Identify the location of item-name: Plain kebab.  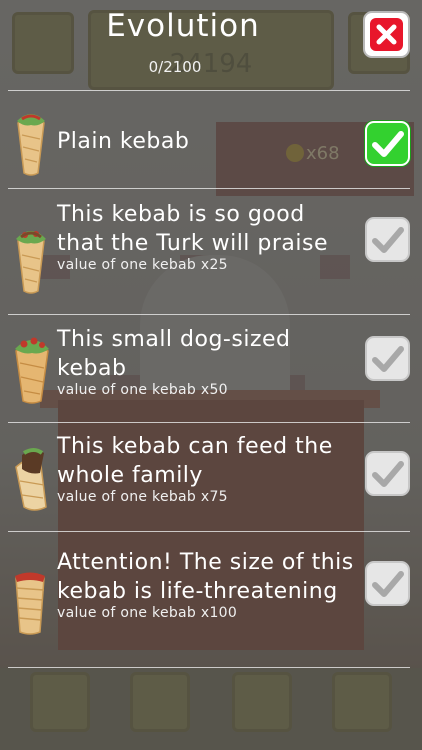
(123, 141).